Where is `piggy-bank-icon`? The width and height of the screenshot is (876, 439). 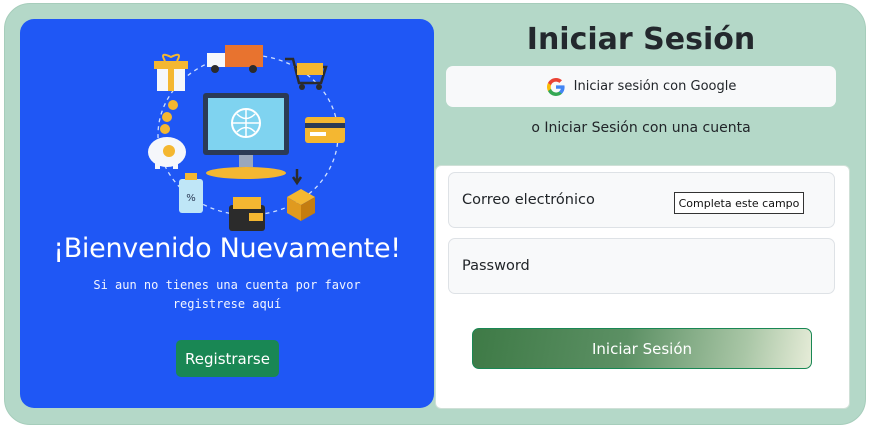
piggy-bank-icon is located at coordinates (167, 153).